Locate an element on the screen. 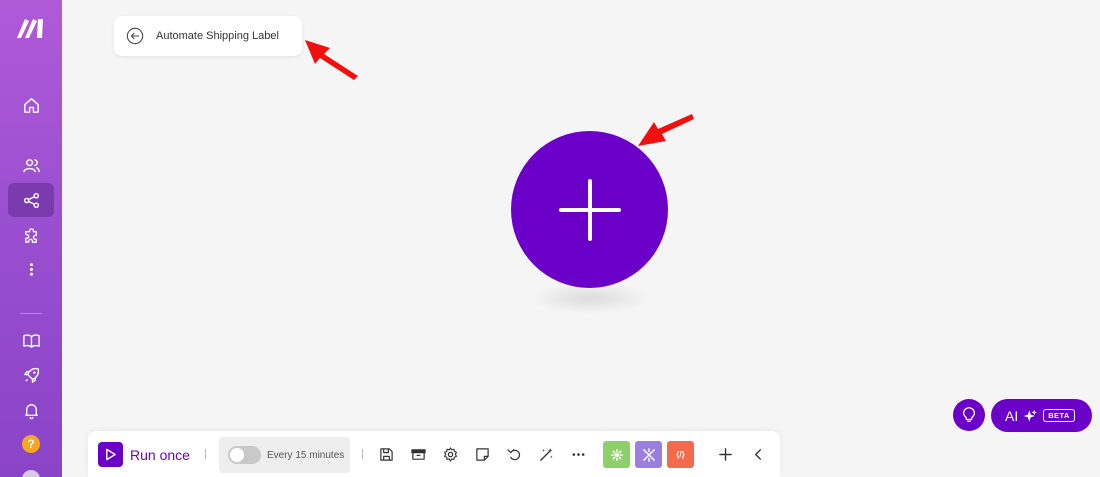 Image resolution: width=1100 pixels, height=477 pixels. team-icon is located at coordinates (31, 165).